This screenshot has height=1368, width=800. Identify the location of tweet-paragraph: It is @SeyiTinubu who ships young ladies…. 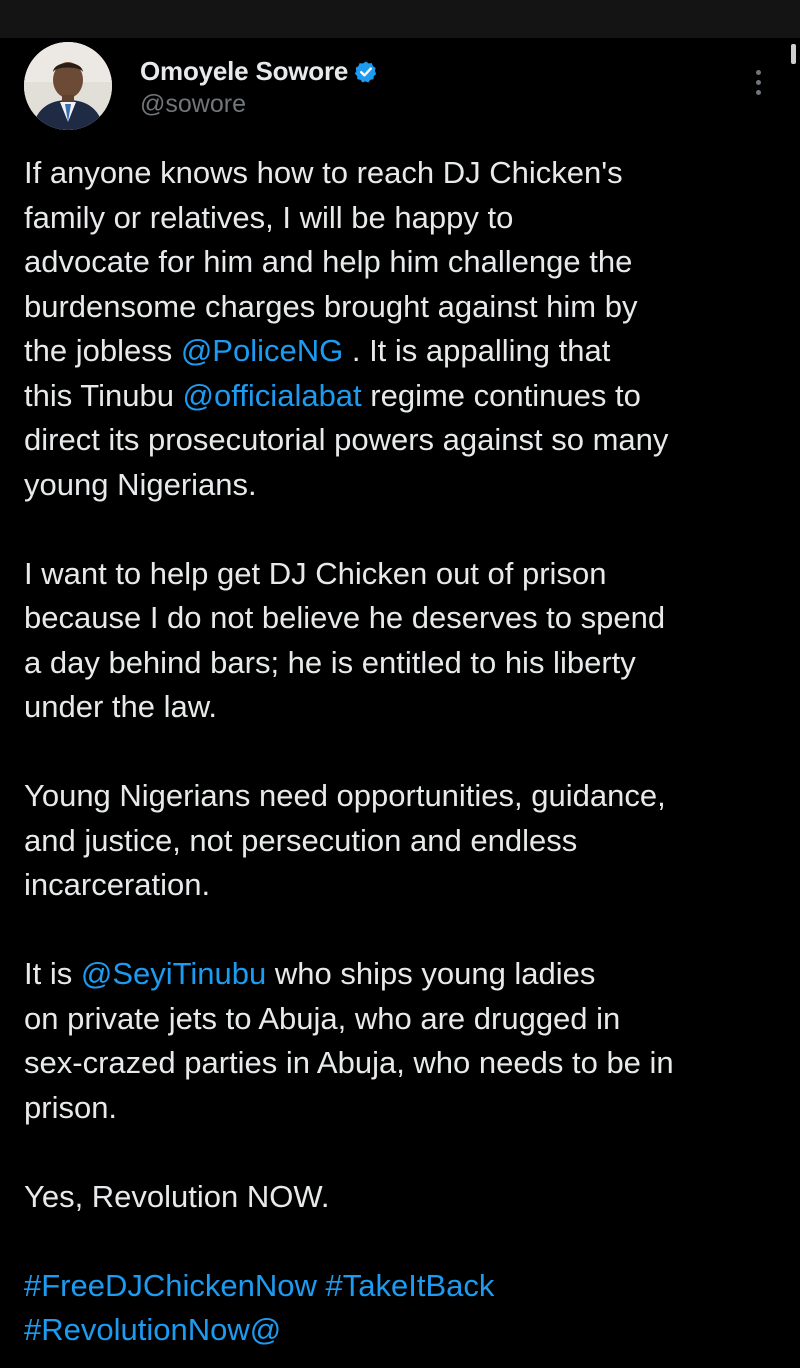
(400, 1041).